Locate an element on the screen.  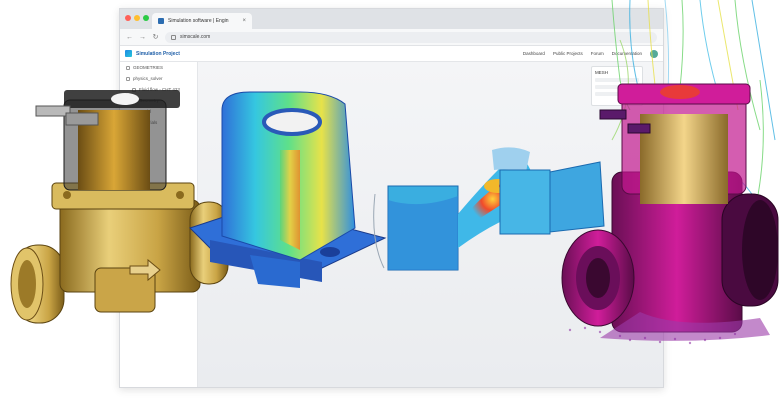
thermal-simulation-housing is located at coordinates (288, 189).